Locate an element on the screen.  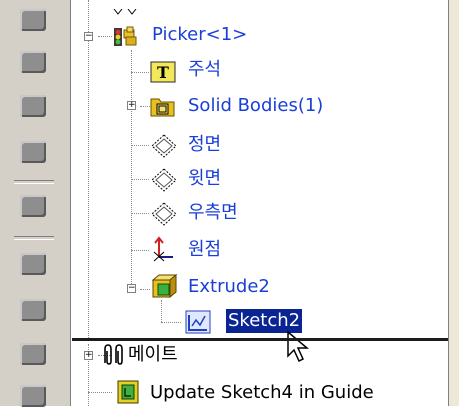
mouse-pointer-icon is located at coordinates (299, 347).